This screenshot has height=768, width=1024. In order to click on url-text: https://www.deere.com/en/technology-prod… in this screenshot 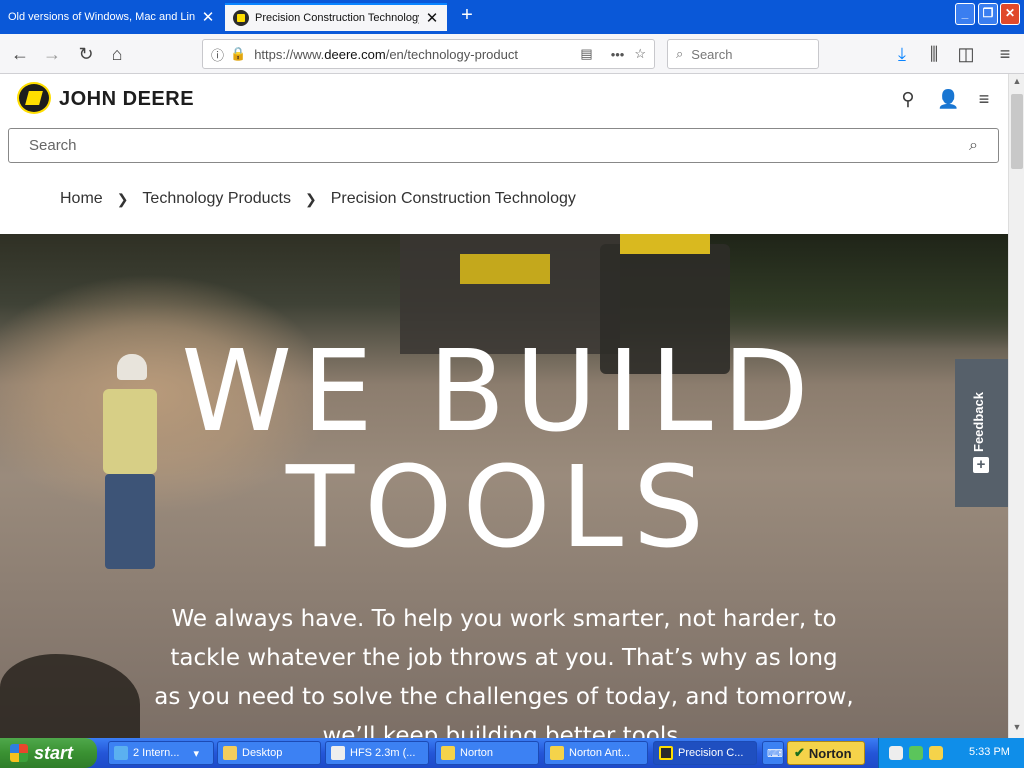, I will do `click(412, 54)`.